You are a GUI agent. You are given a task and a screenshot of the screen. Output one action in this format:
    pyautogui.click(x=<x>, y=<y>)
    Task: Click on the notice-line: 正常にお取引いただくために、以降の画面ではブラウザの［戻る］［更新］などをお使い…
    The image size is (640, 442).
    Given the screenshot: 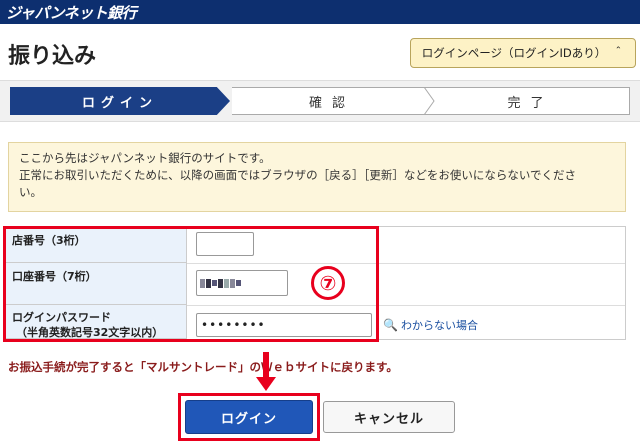 What is the action you would take?
    pyautogui.click(x=298, y=175)
    